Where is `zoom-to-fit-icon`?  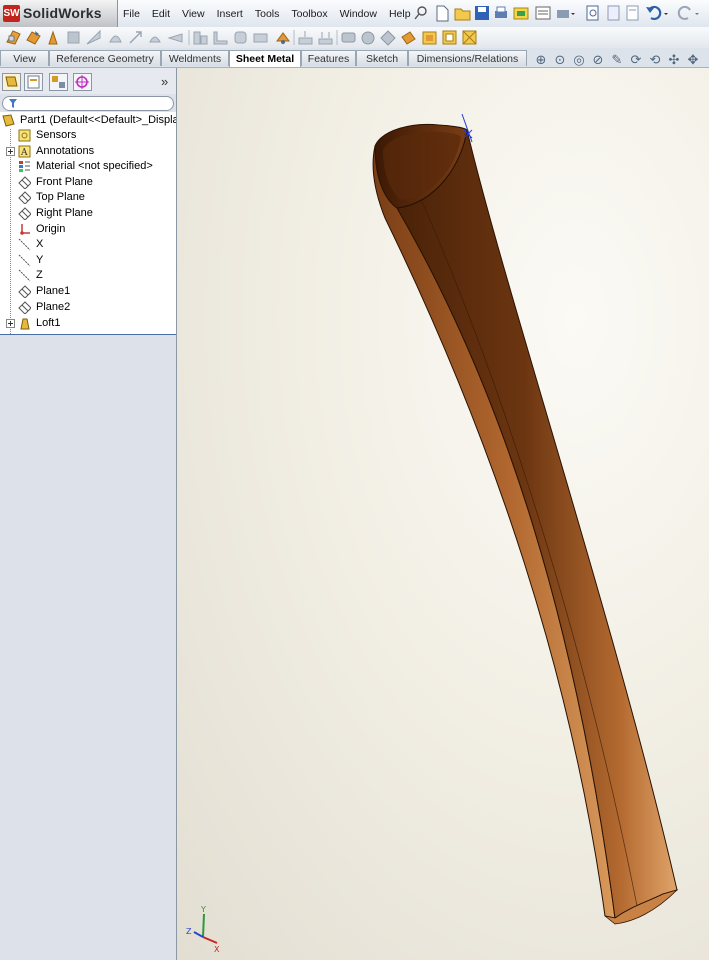
zoom-to-fit-icon is located at coordinates (593, 13).